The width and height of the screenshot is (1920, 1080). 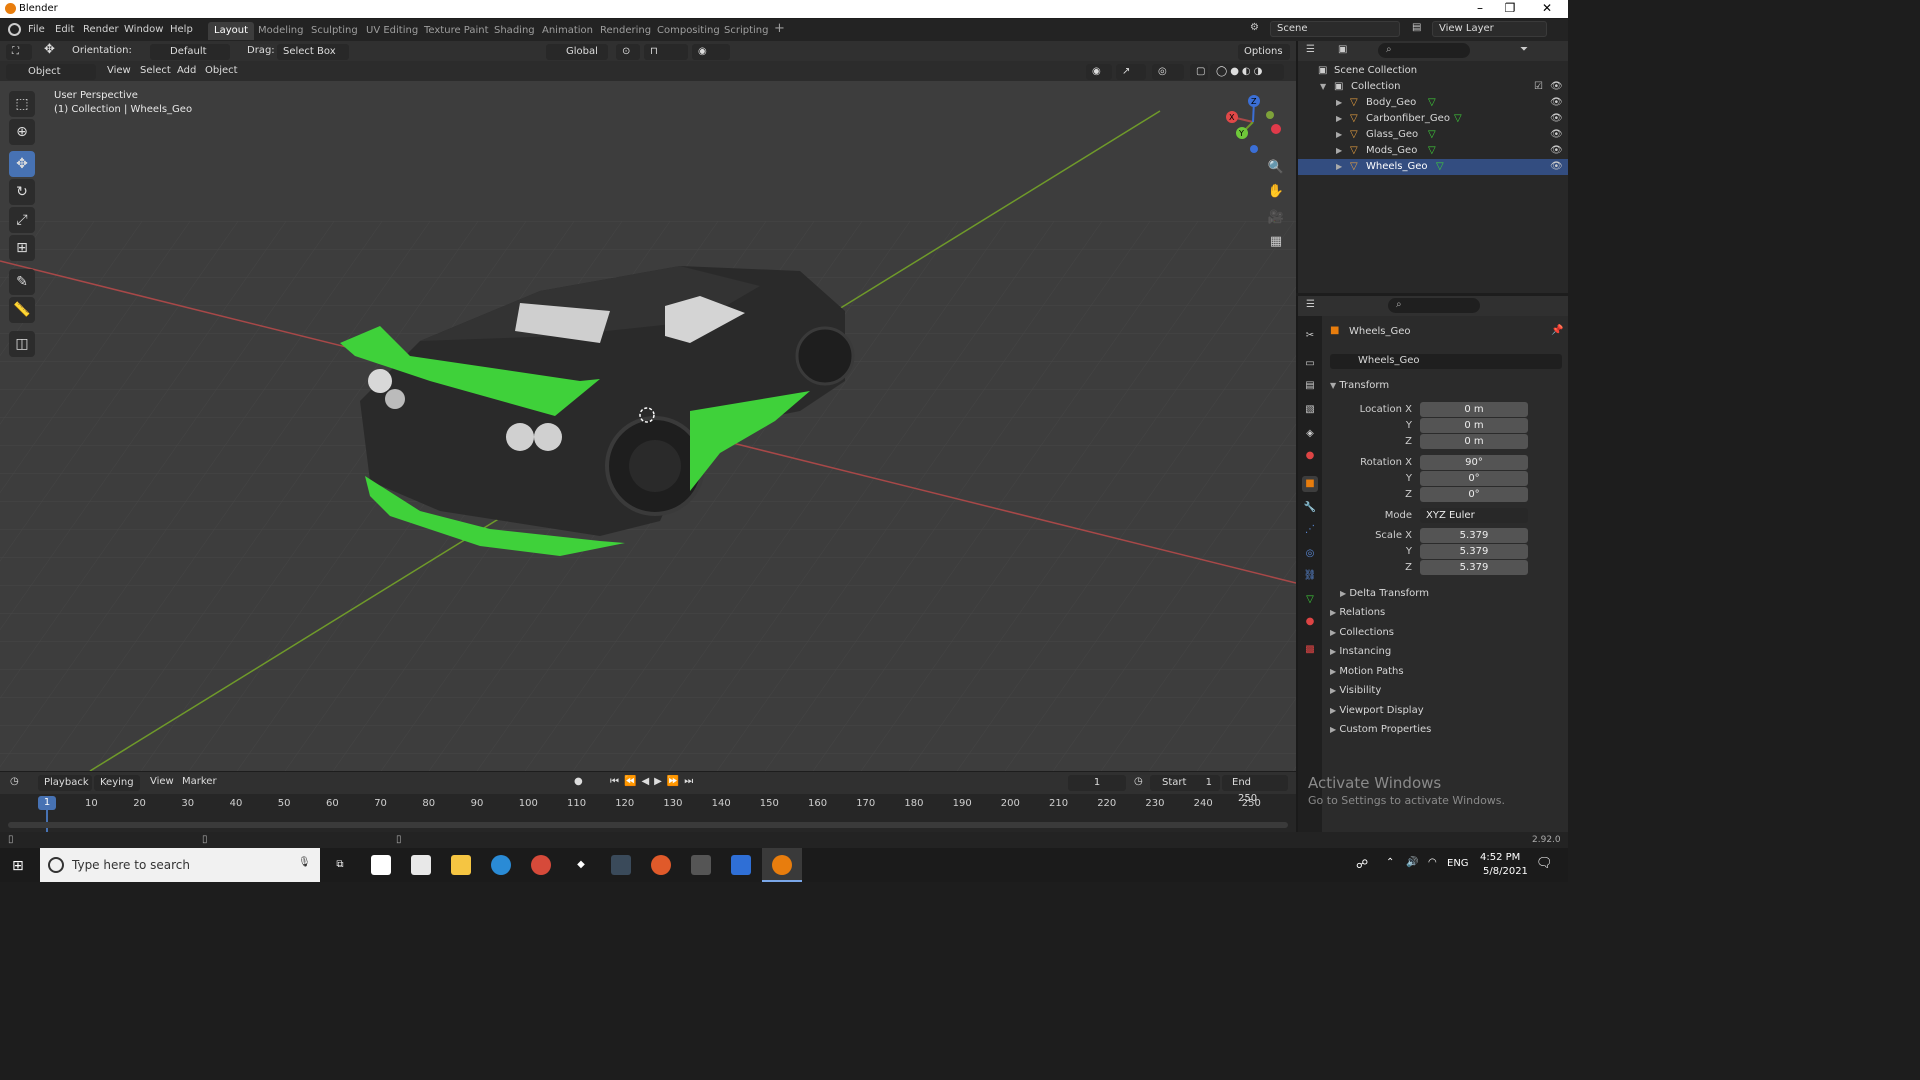 What do you see at coordinates (1500, 857) in the screenshot?
I see `clock-time: 4:52 PM` at bounding box center [1500, 857].